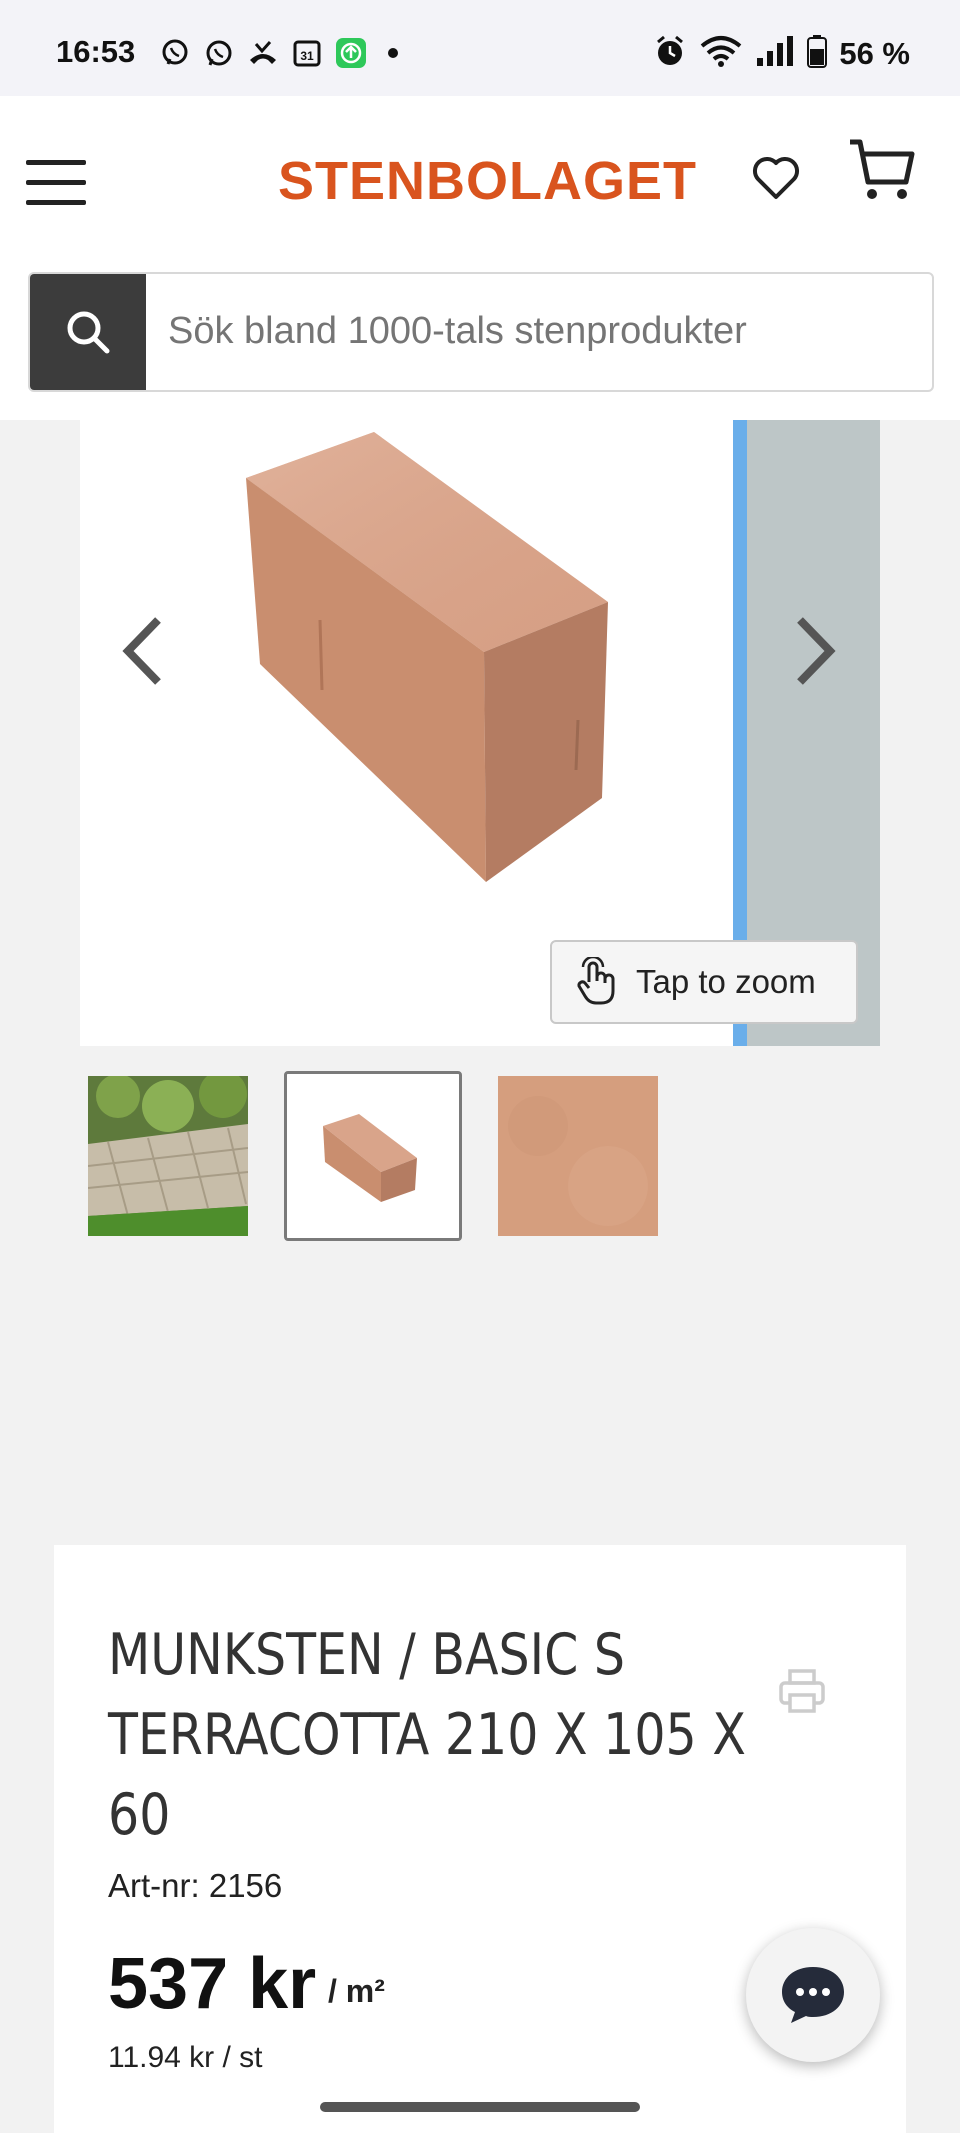 This screenshot has width=960, height=2133. Describe the element at coordinates (480, 2107) in the screenshot. I see `navigation-gesture-bar` at that location.